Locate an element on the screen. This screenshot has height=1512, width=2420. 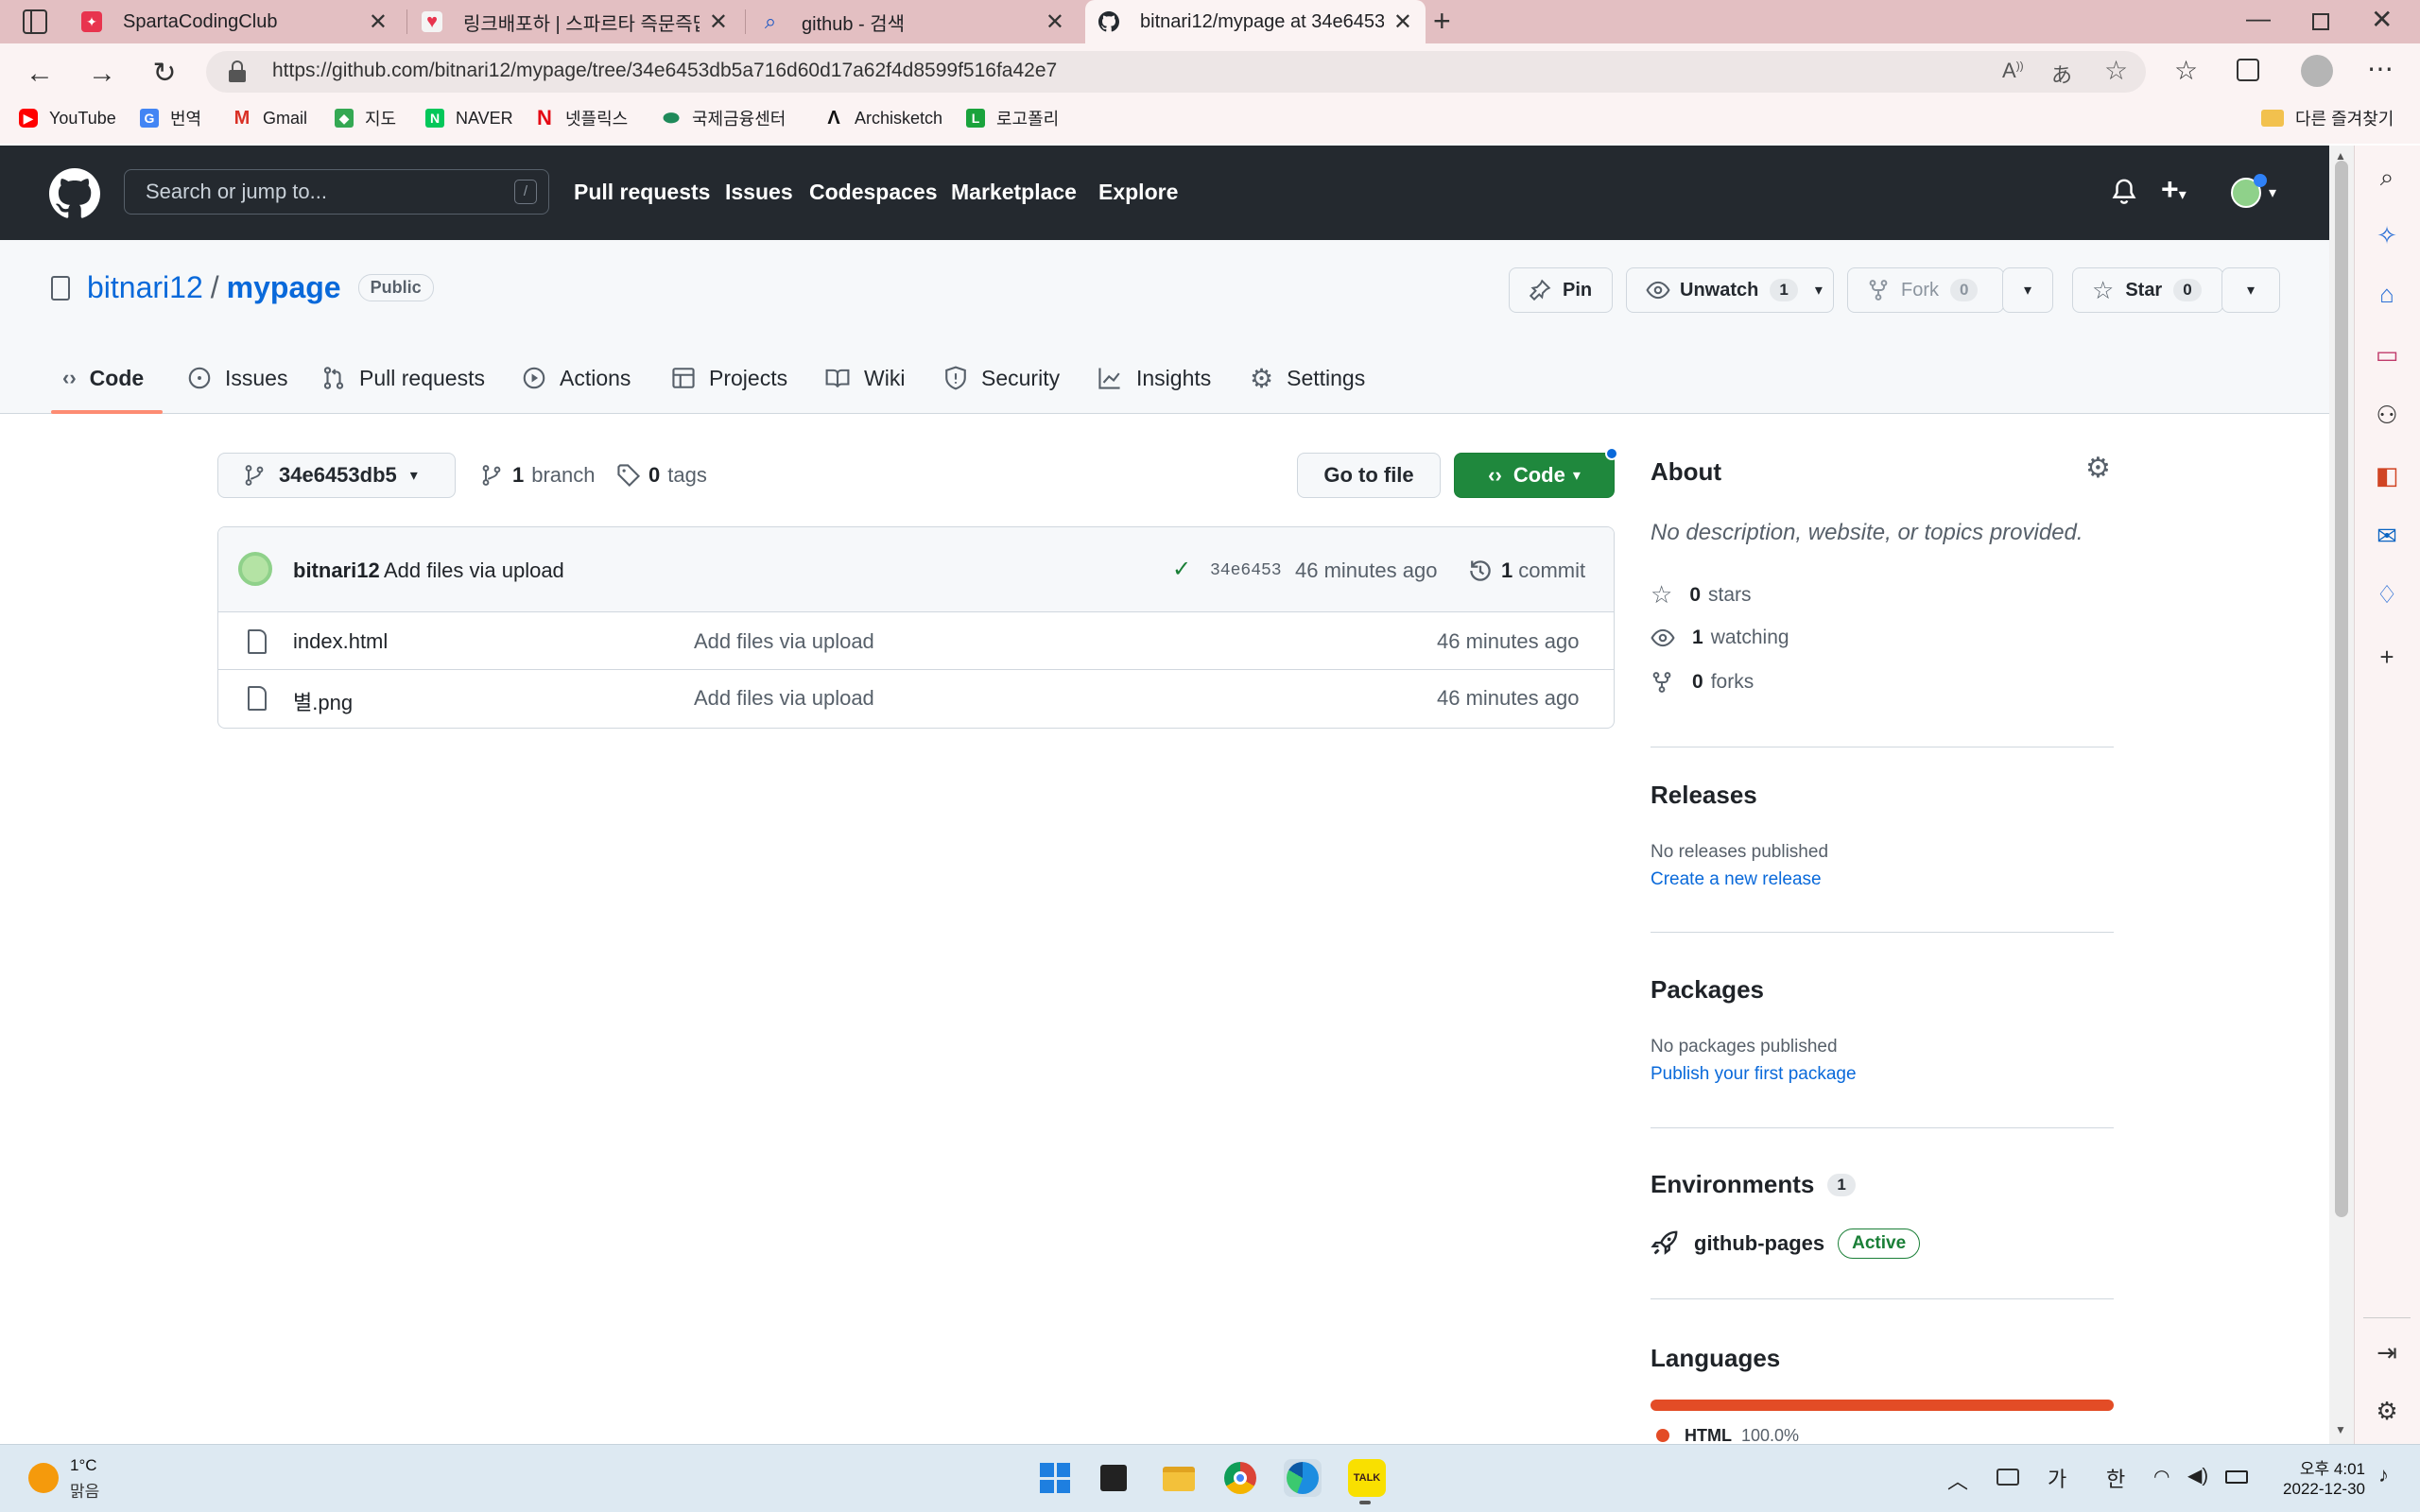
tab-insights: Insights is located at coordinates (1154, 378).